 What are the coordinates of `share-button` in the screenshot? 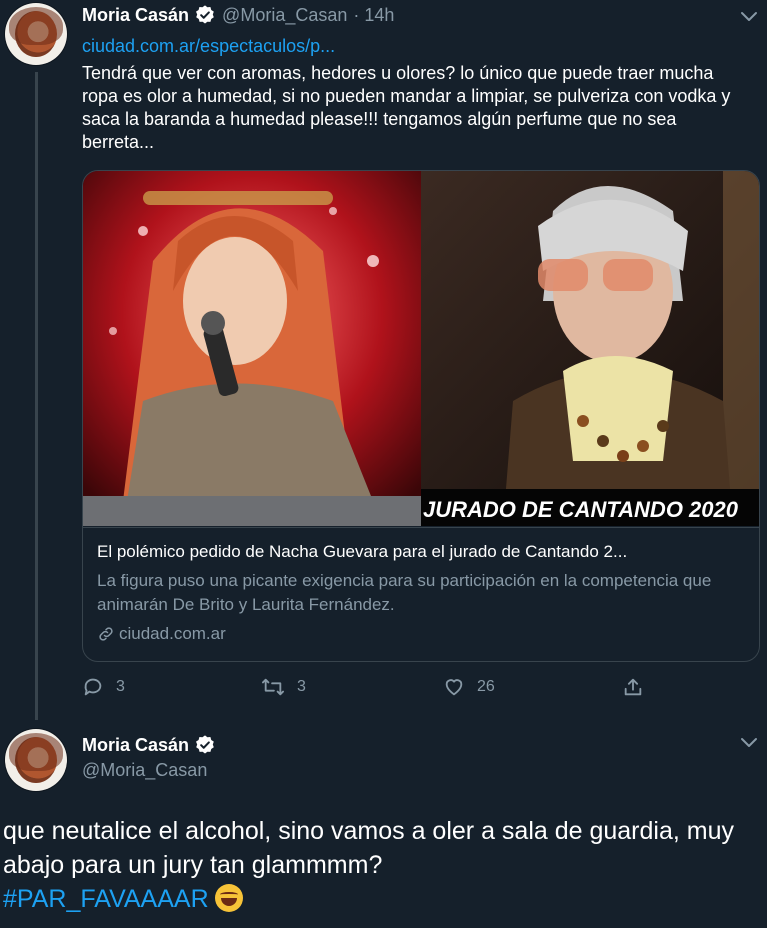 It's located at (639, 687).